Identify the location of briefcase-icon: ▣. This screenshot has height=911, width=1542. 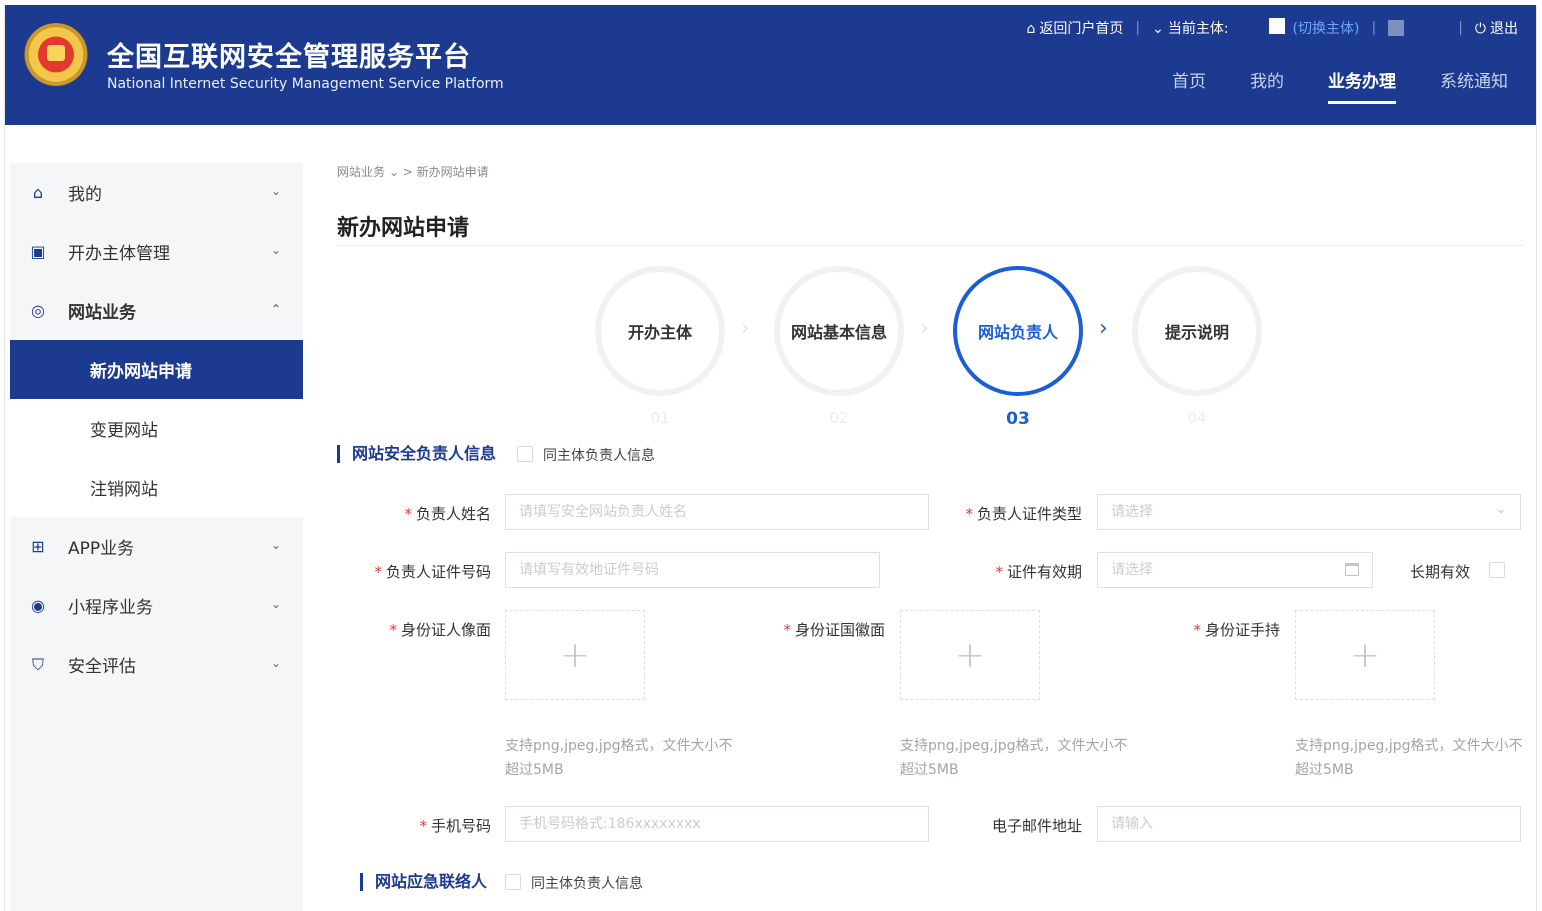
(38, 251).